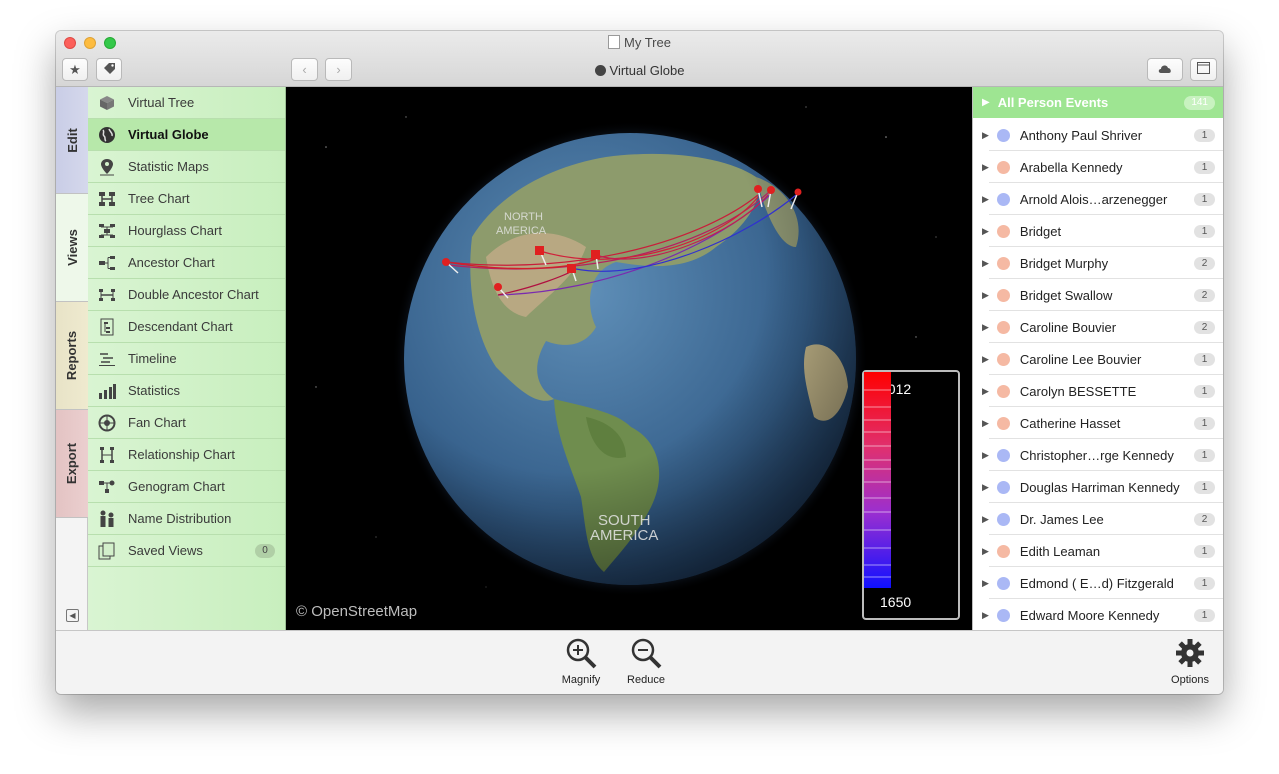  I want to click on sidebar-item-ancestor-chart: Ancestor Chart, so click(186, 263).